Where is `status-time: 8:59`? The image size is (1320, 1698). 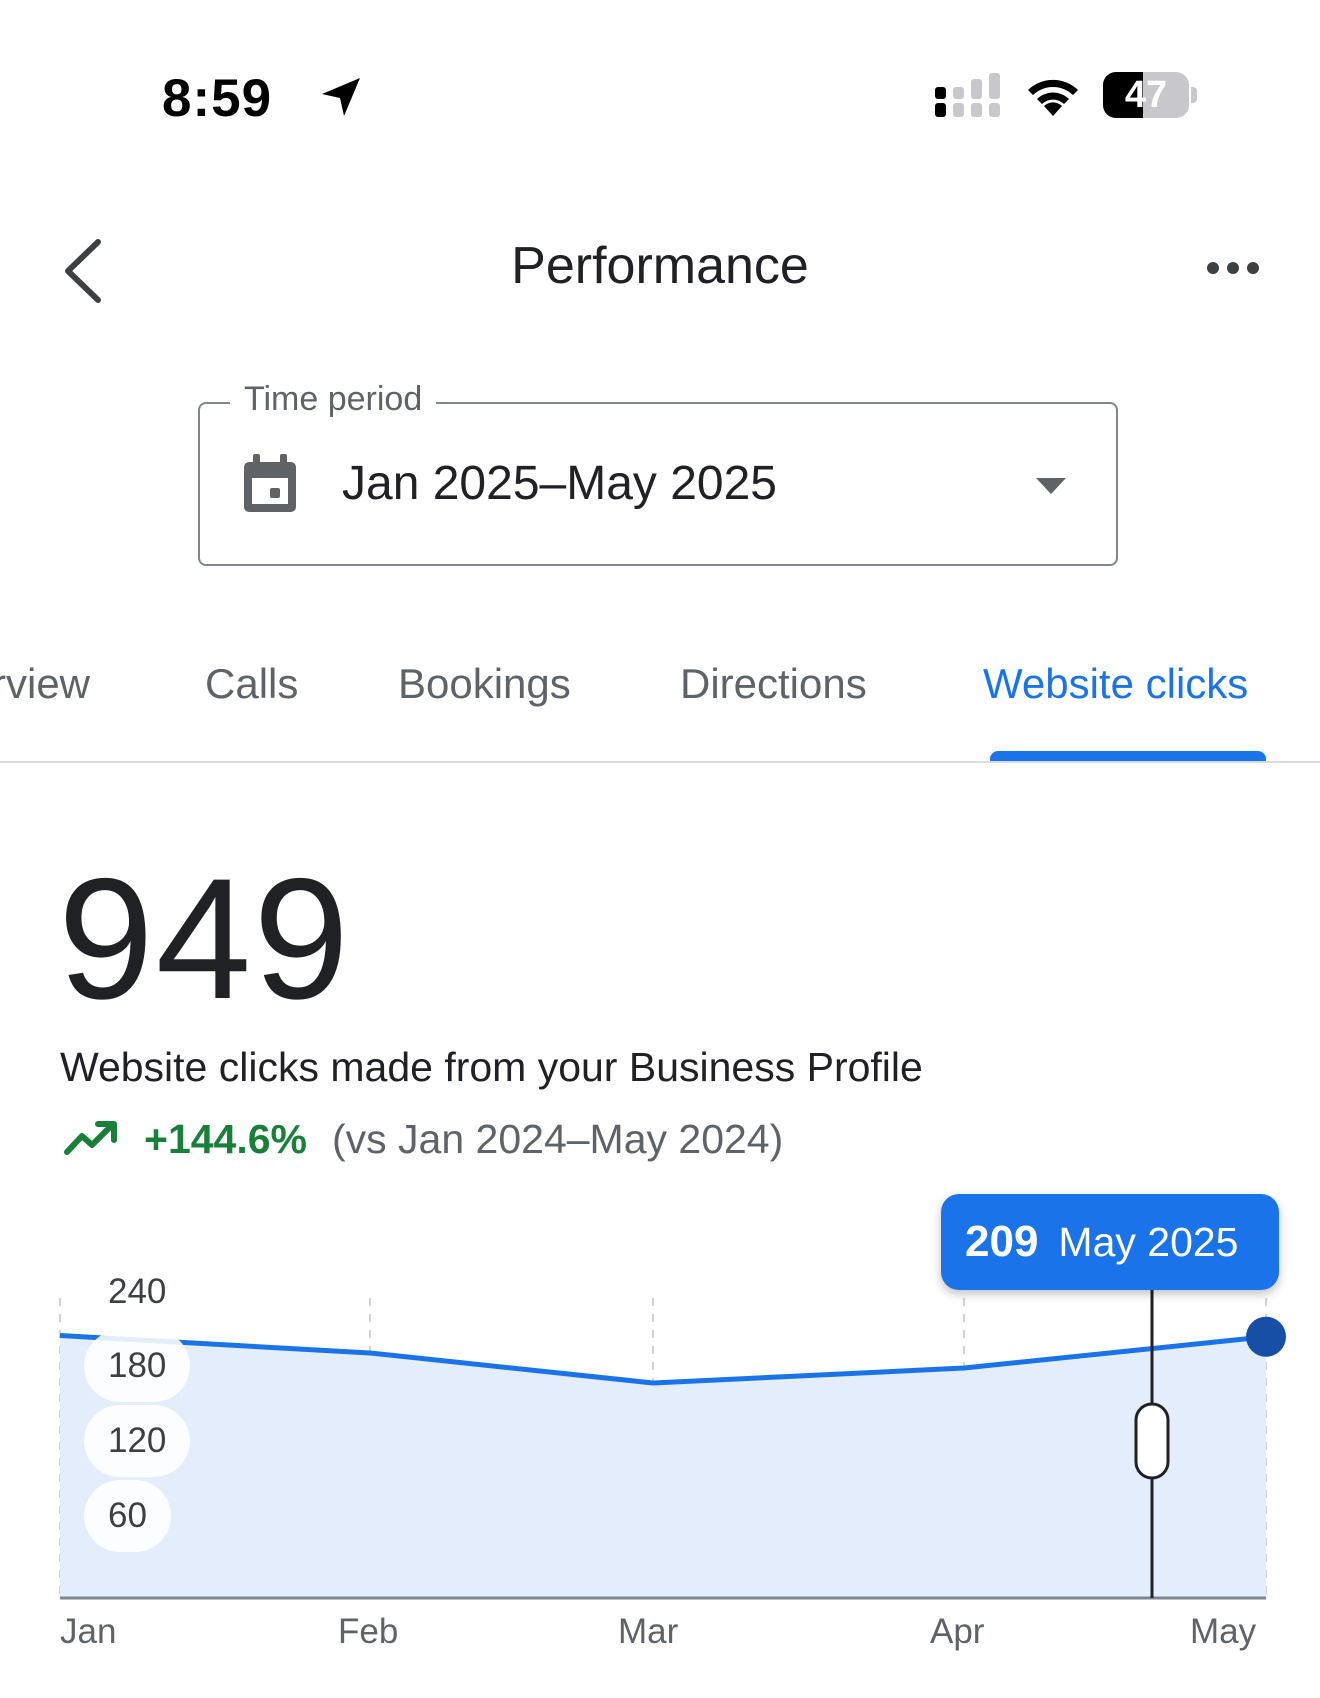 status-time: 8:59 is located at coordinates (217, 98).